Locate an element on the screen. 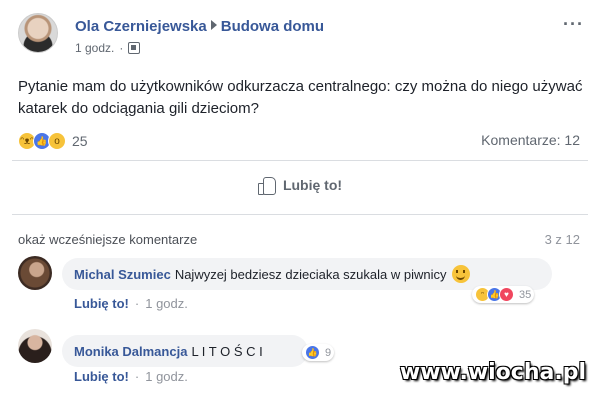  site-watermark: www.wiocha.pl is located at coordinates (492, 372).